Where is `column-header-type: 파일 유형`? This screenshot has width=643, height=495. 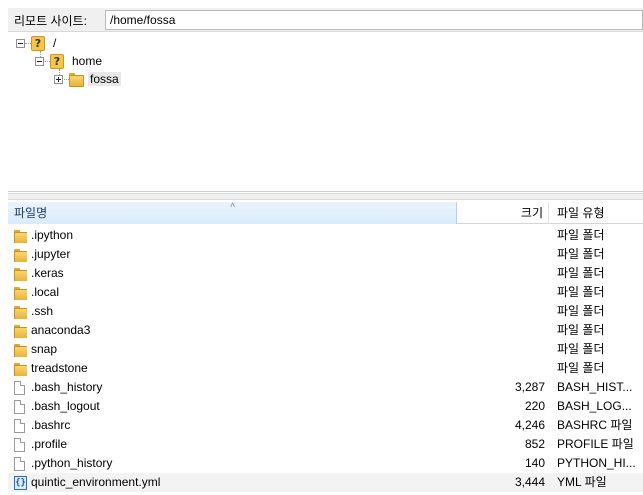 column-header-type: 파일 유형 is located at coordinates (596, 213).